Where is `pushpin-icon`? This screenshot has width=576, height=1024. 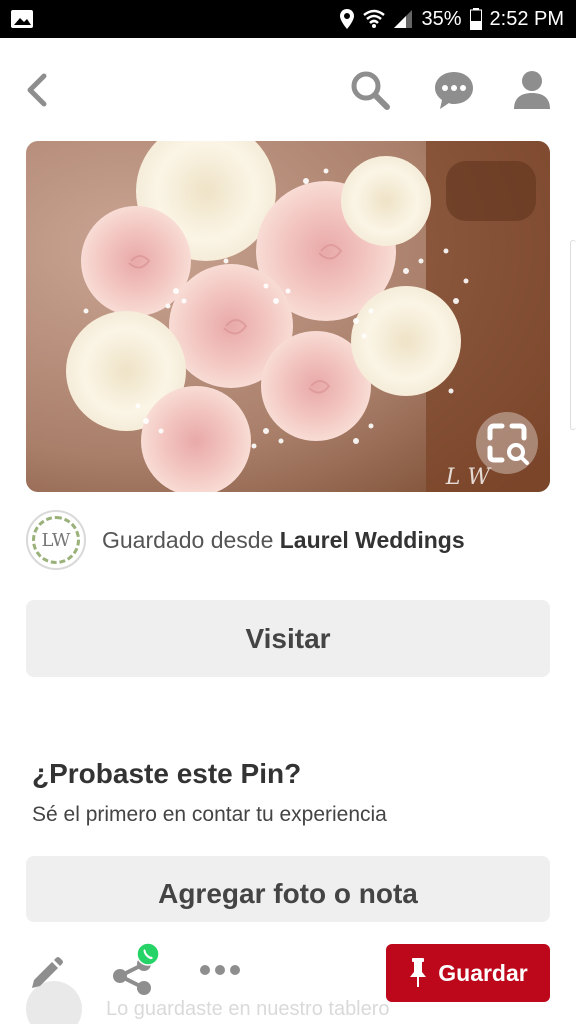 pushpin-icon is located at coordinates (418, 972).